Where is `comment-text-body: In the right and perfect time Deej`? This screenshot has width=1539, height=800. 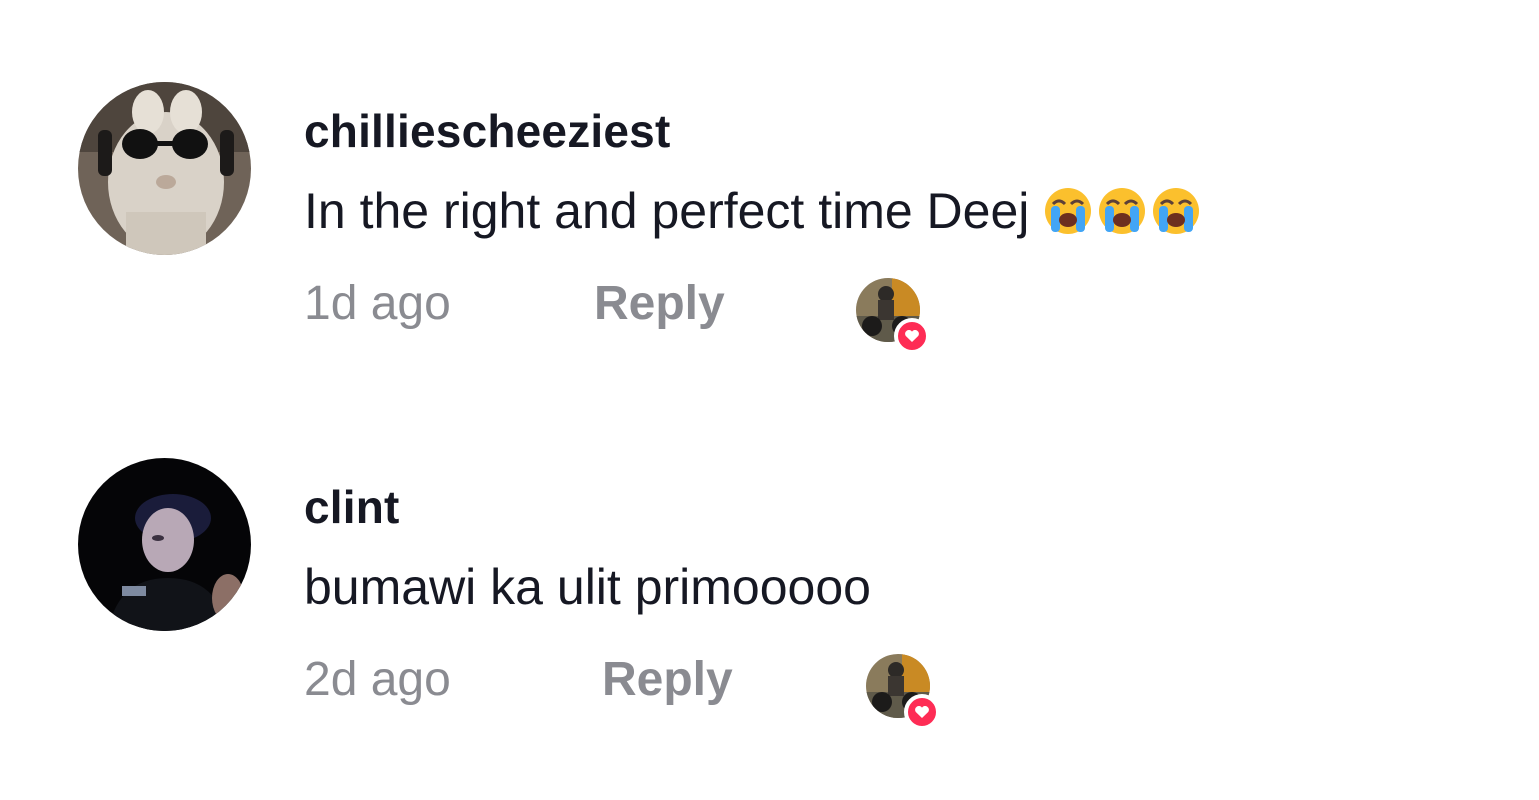 comment-text-body: In the right and perfect time Deej is located at coordinates (667, 211).